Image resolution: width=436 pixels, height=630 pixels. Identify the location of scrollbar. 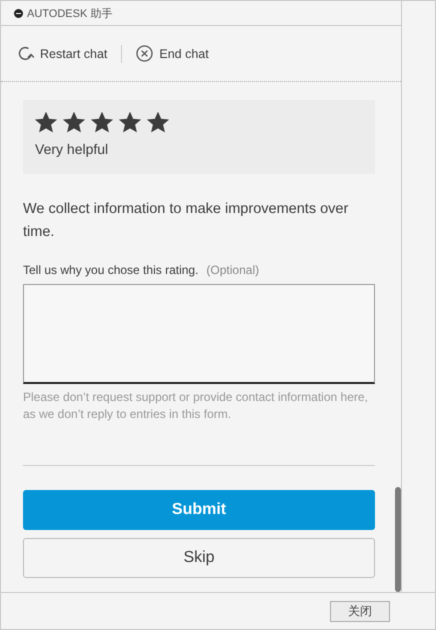
(398, 539).